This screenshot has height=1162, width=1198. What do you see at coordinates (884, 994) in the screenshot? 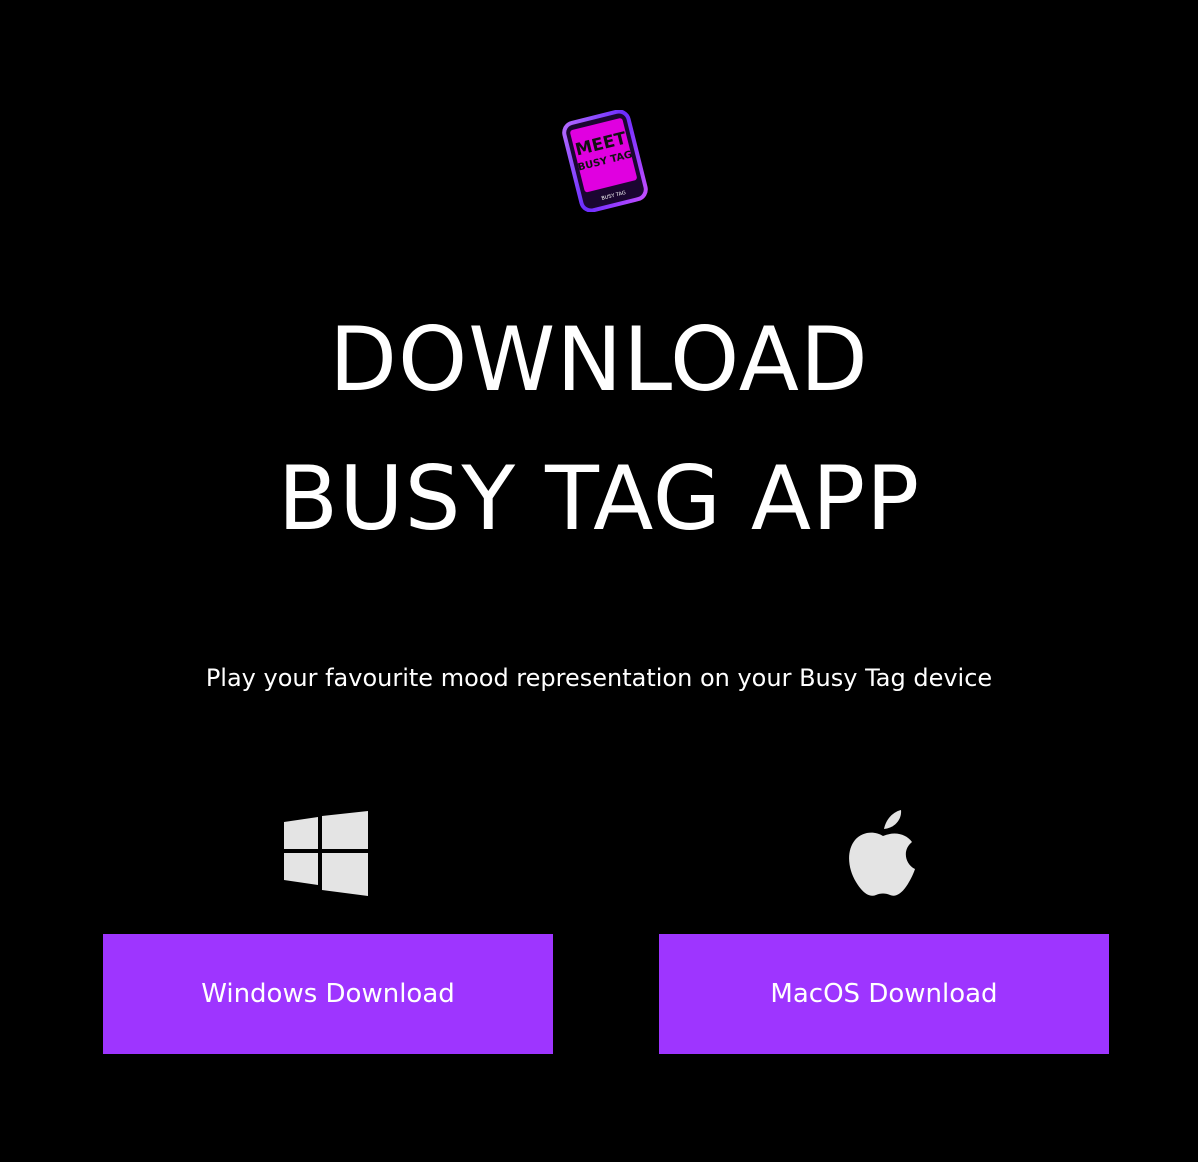
I see `macos-download-button: MacOS Download` at bounding box center [884, 994].